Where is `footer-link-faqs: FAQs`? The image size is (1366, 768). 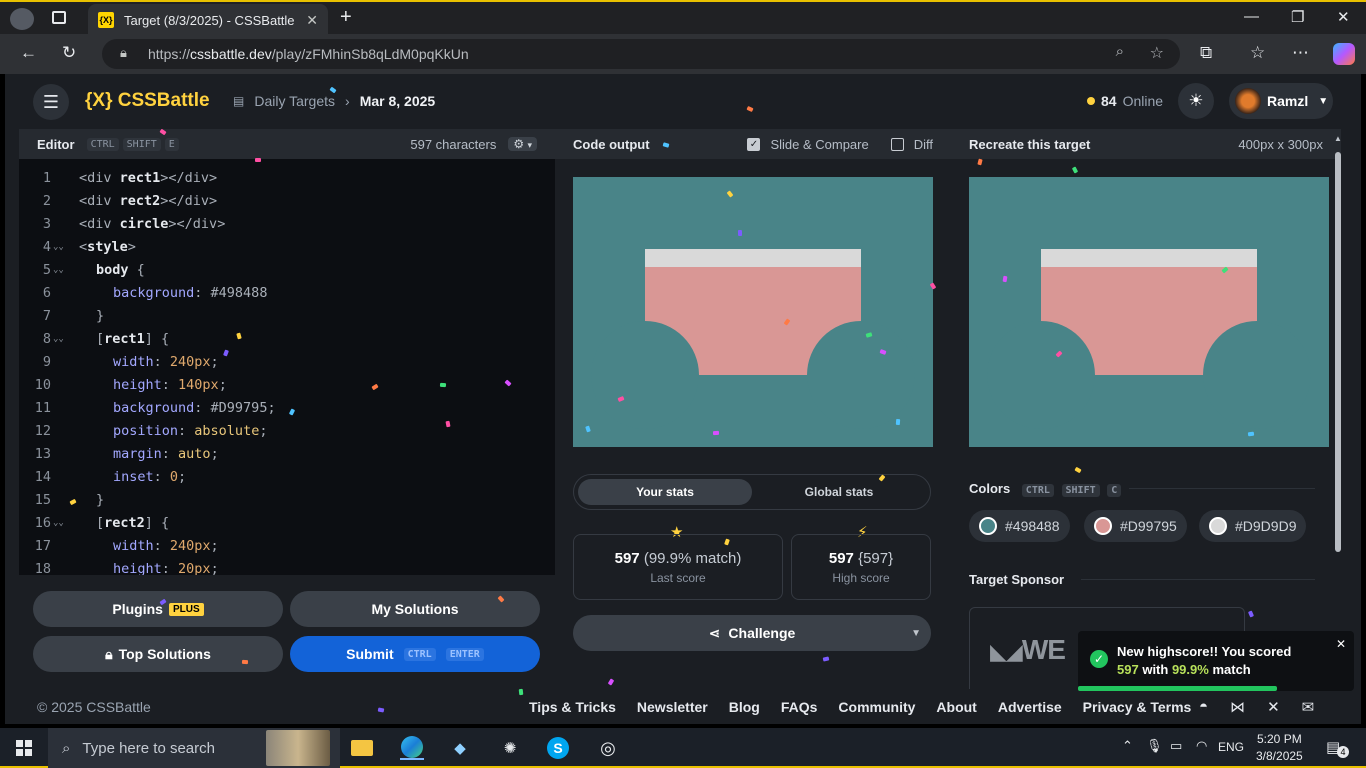
footer-link-faqs: FAQs is located at coordinates (799, 707).